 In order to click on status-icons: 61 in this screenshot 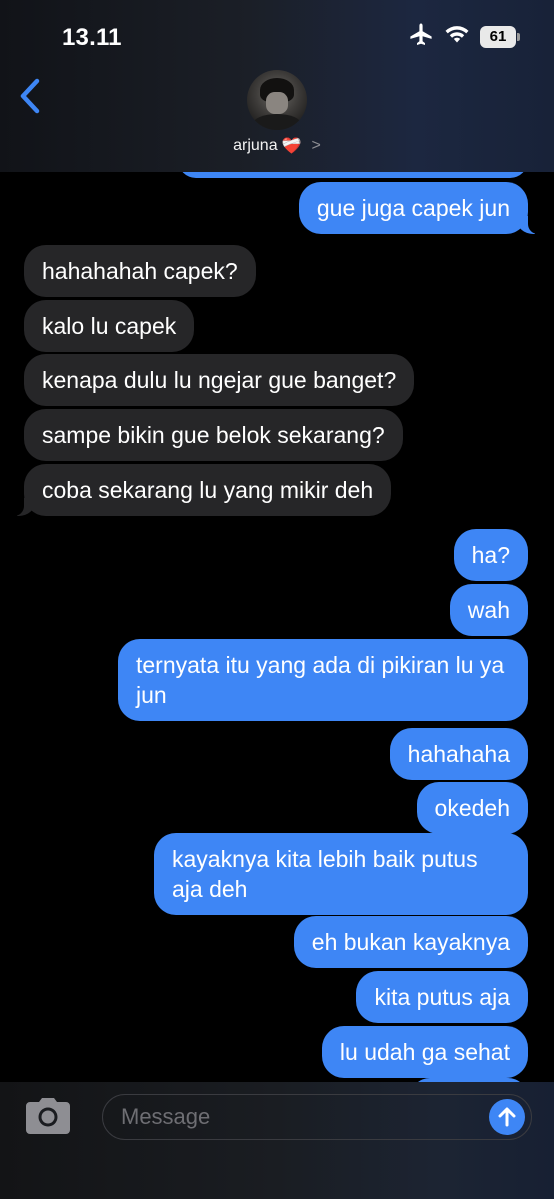, I will do `click(464, 36)`.